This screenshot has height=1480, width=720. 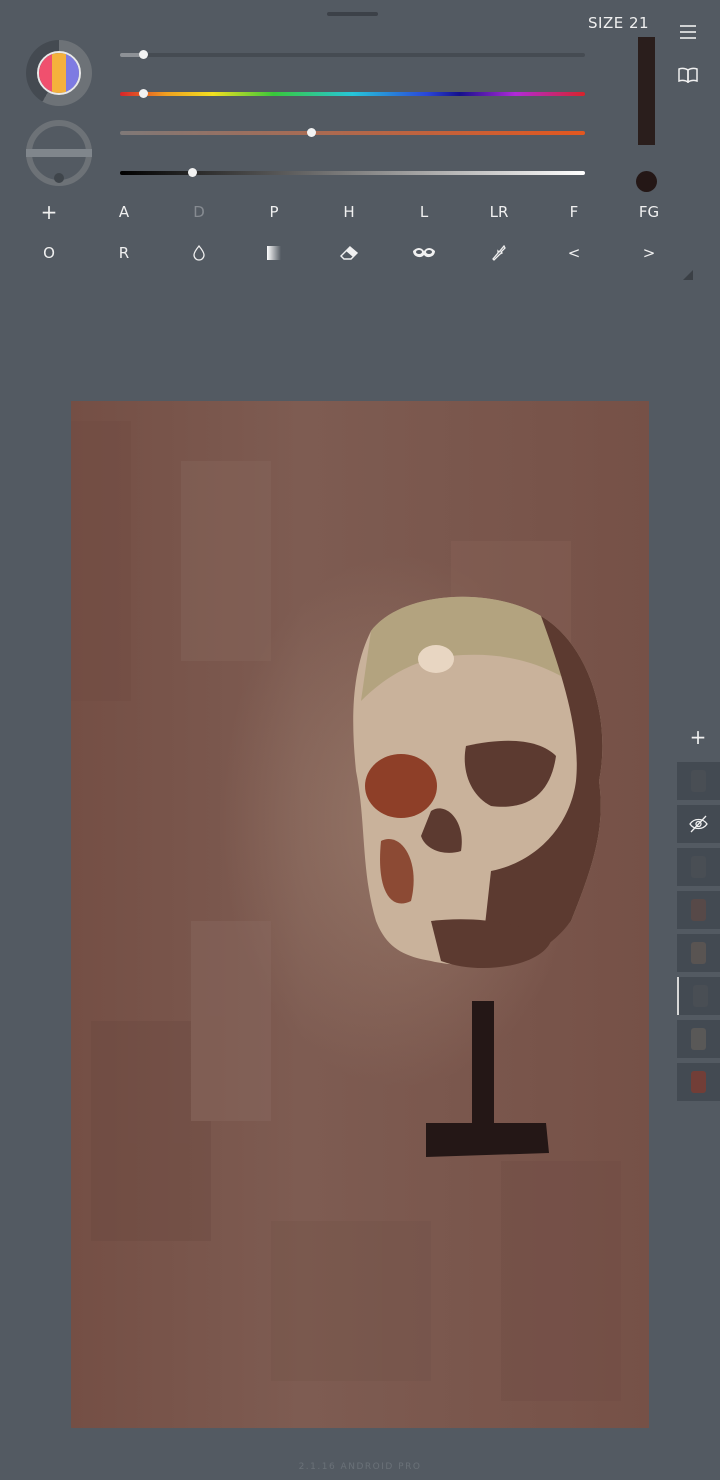 I want to click on eyedropper-icon, so click(x=499, y=253).